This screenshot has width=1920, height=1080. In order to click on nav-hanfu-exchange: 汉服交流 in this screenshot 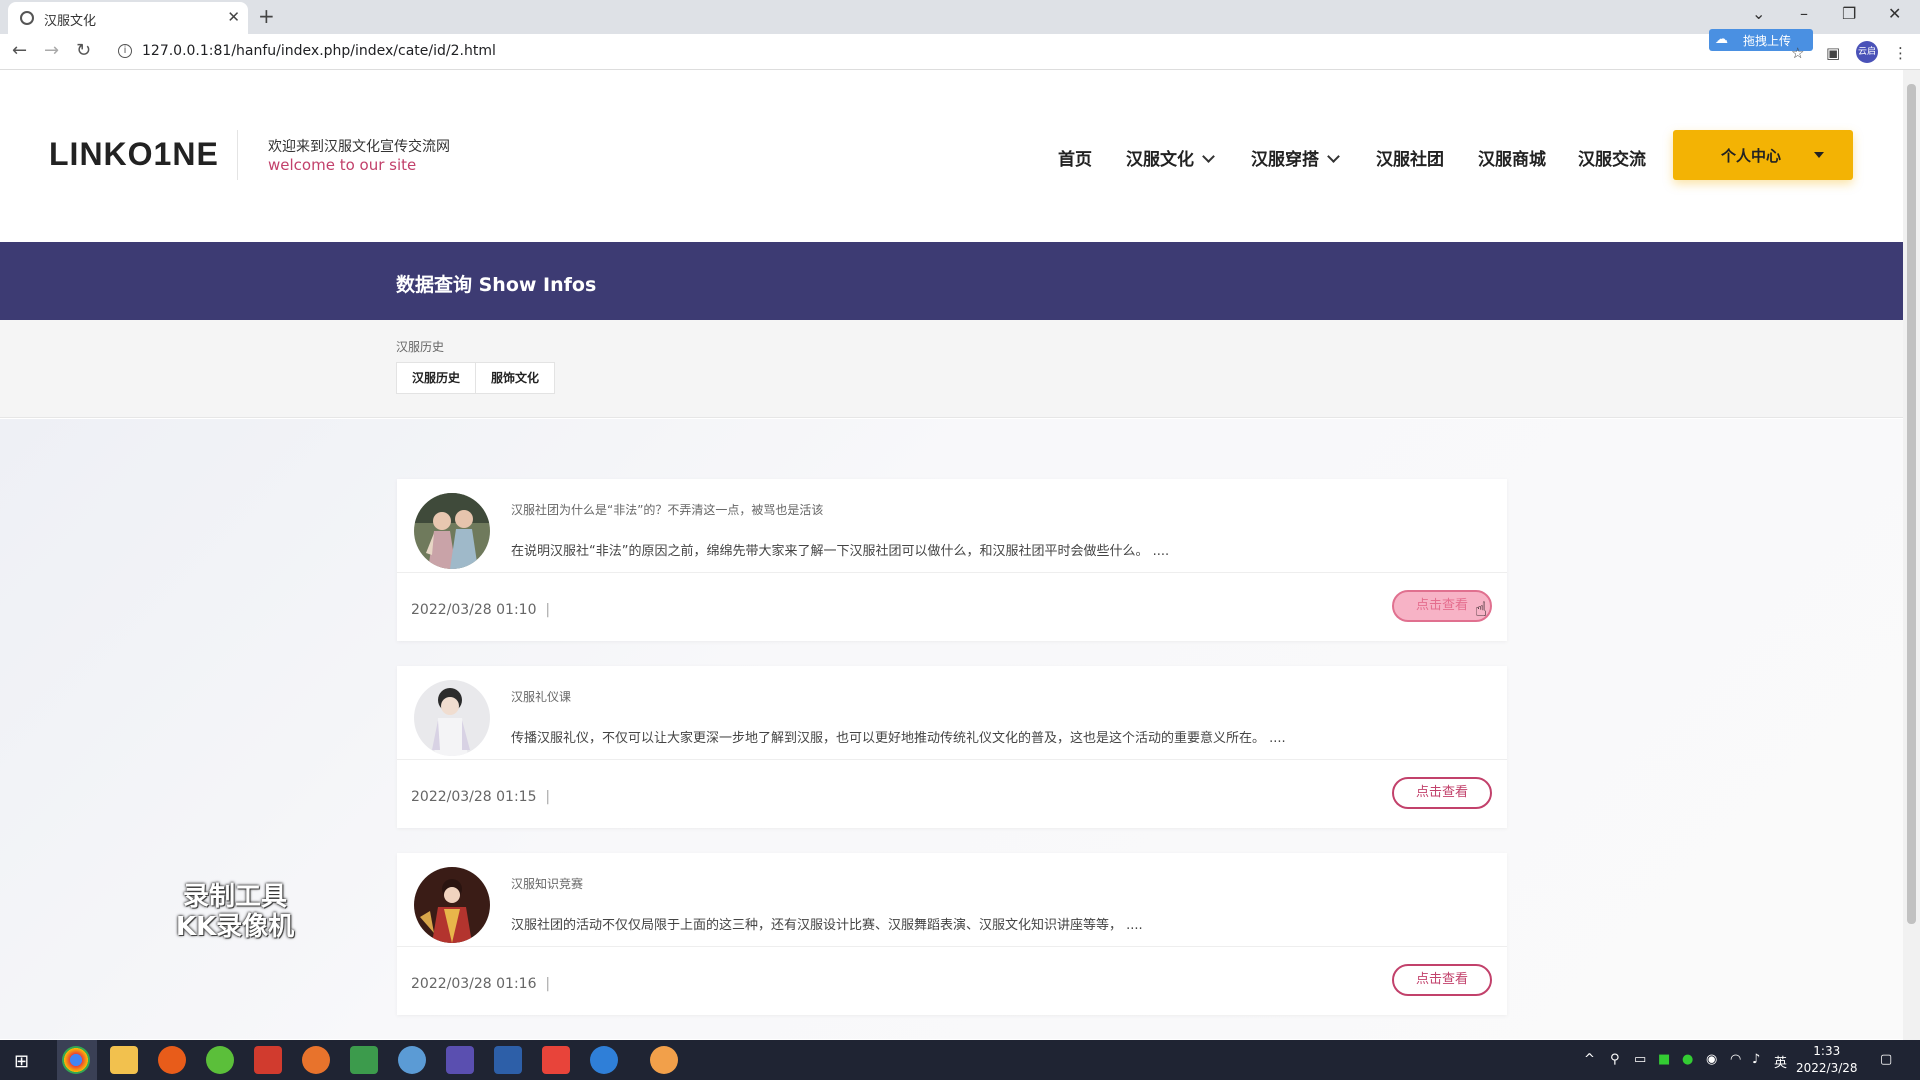, I will do `click(1612, 157)`.